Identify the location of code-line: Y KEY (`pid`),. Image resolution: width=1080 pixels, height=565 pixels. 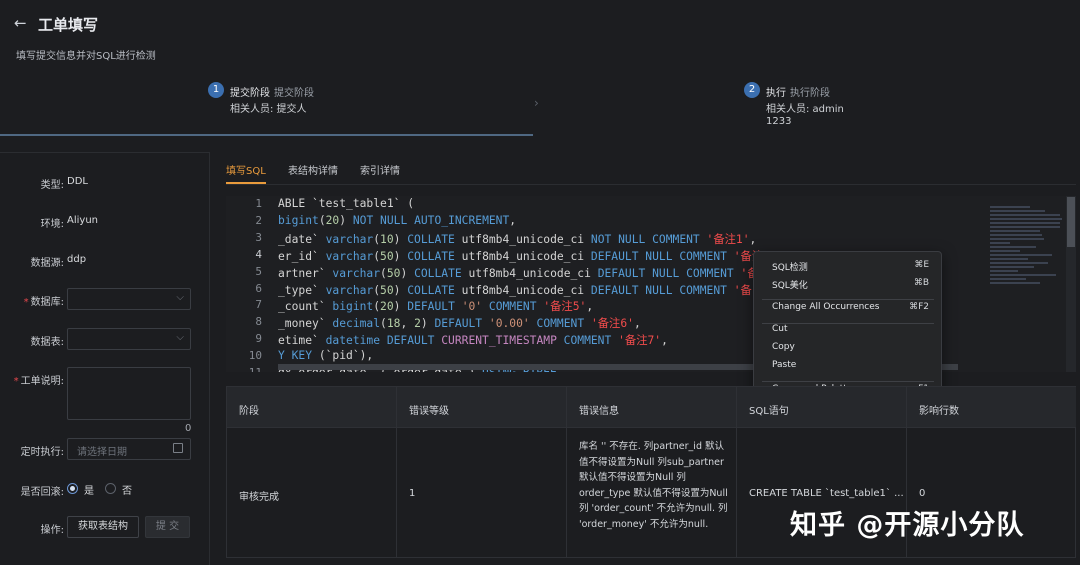
(325, 355).